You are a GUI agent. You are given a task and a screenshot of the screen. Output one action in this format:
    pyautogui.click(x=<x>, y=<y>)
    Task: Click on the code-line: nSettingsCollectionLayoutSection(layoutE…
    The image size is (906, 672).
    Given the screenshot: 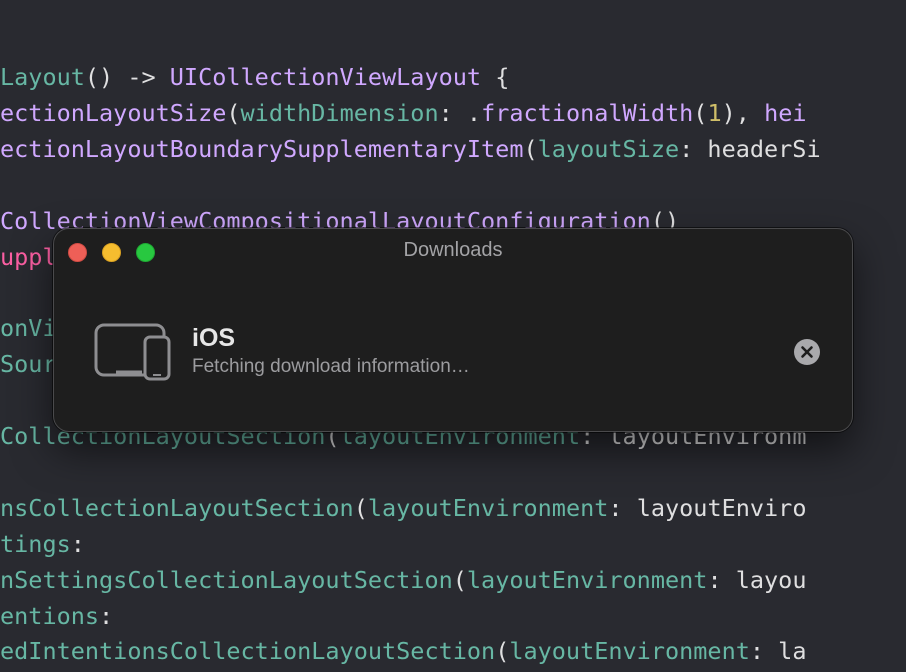 What is the action you would take?
    pyautogui.click(x=403, y=580)
    